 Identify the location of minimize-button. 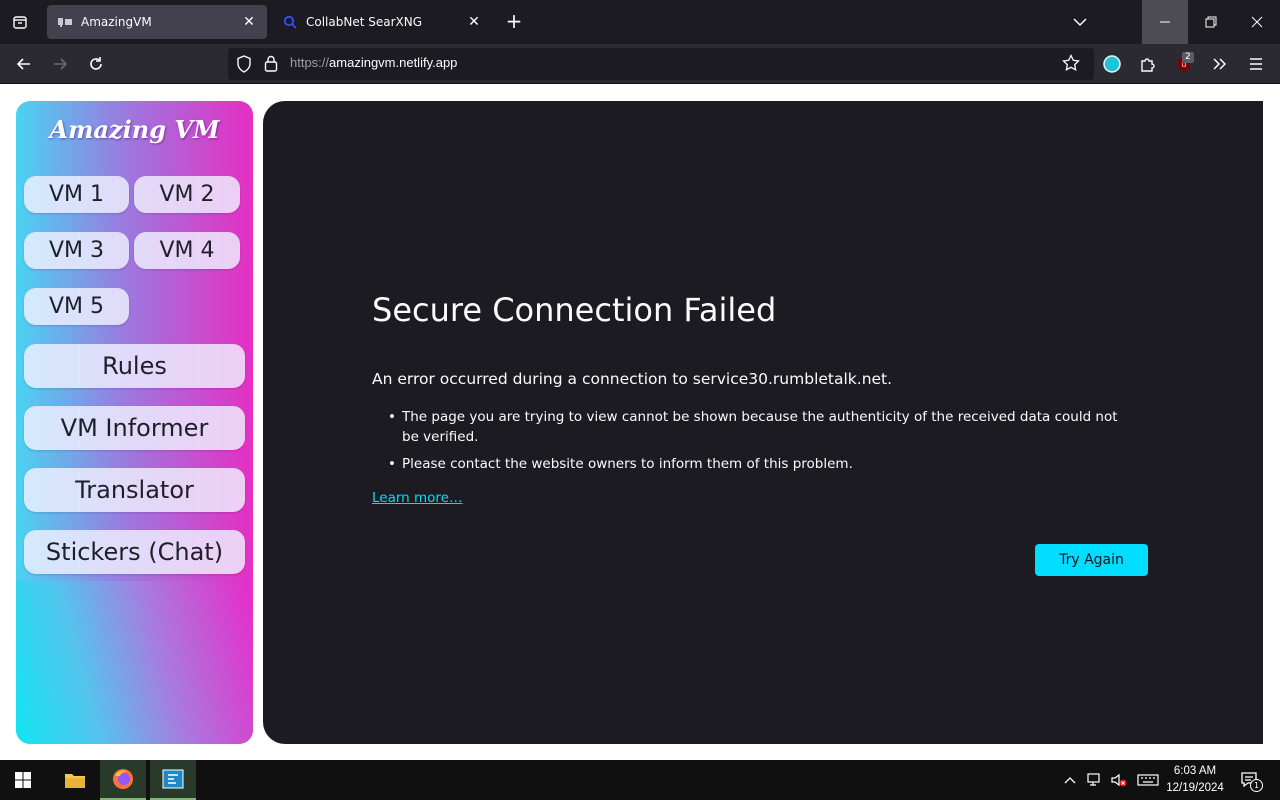
(1165, 22).